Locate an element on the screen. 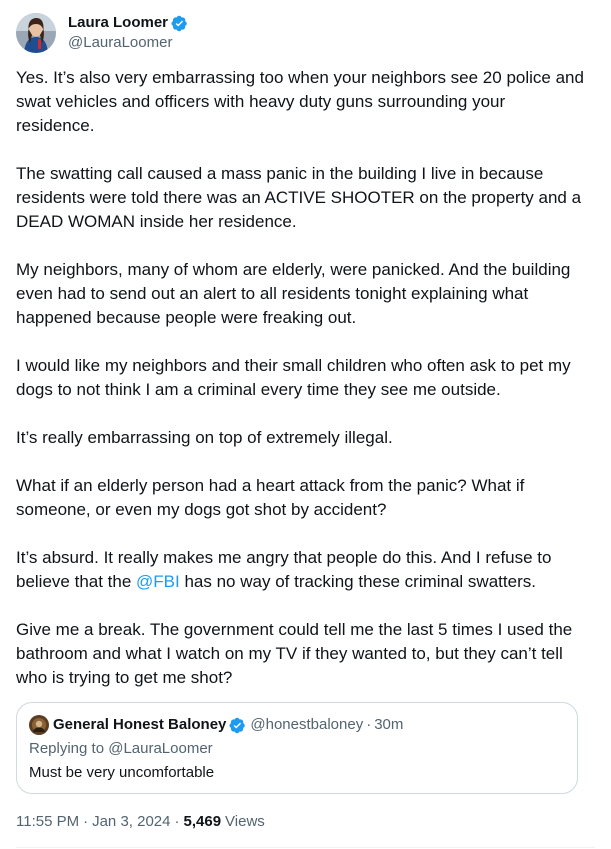  bottom-divider is located at coordinates (305, 847).